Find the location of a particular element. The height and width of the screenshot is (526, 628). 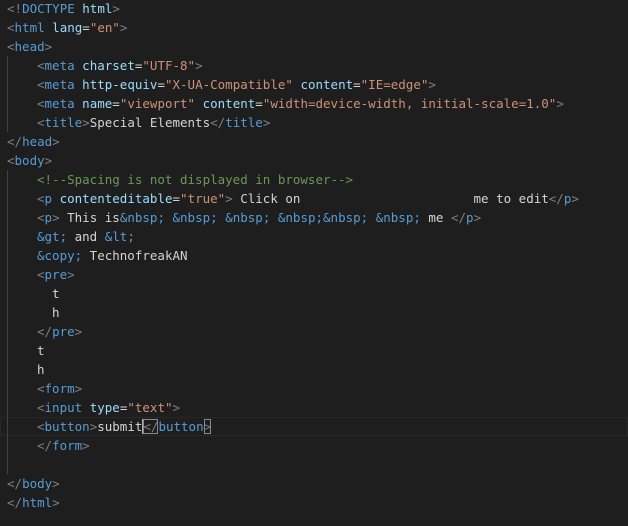

code-line-content: <body> is located at coordinates (29, 160).